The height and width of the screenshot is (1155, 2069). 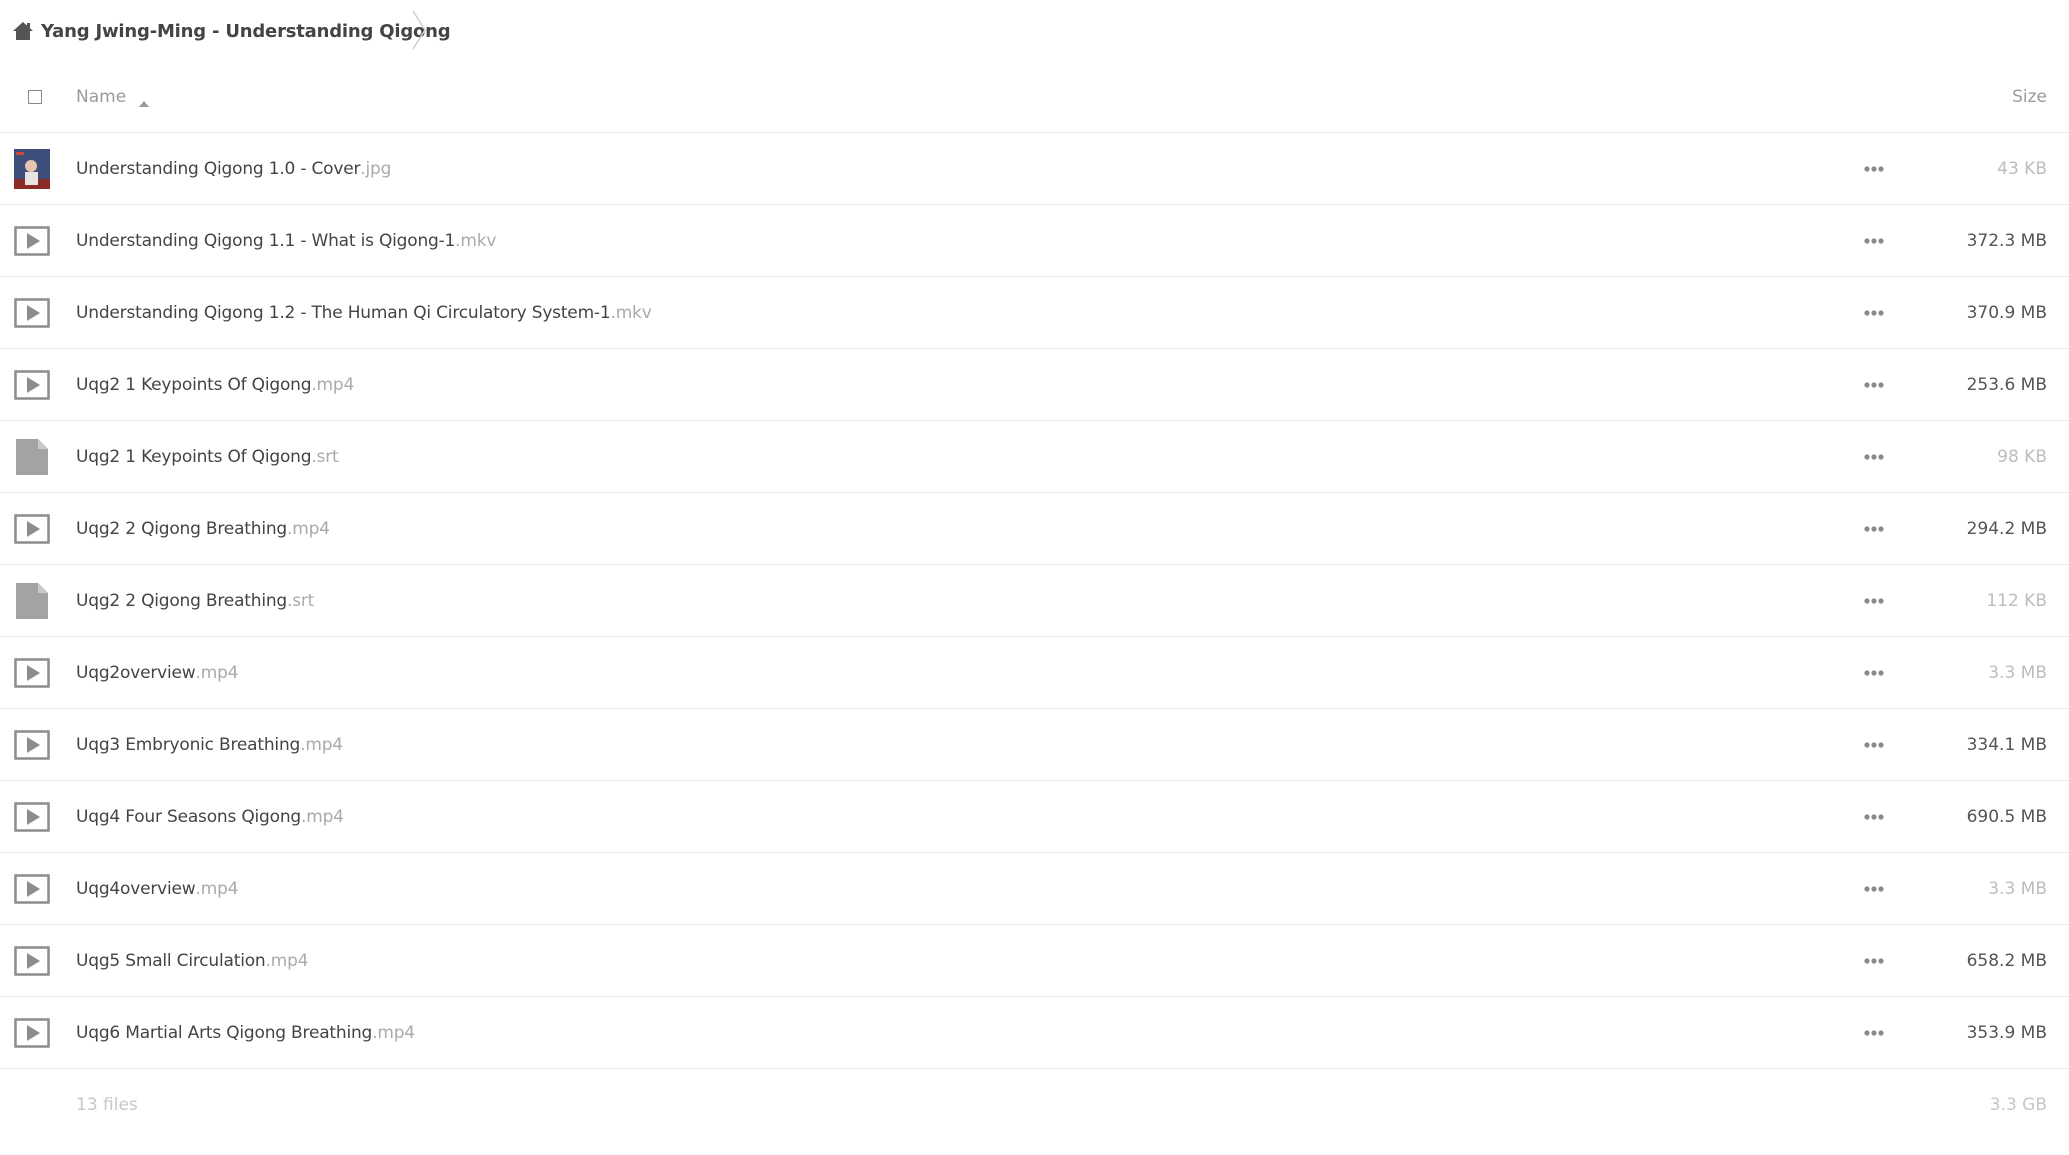 I want to click on total-size: 3.3 GB, so click(x=2018, y=1105).